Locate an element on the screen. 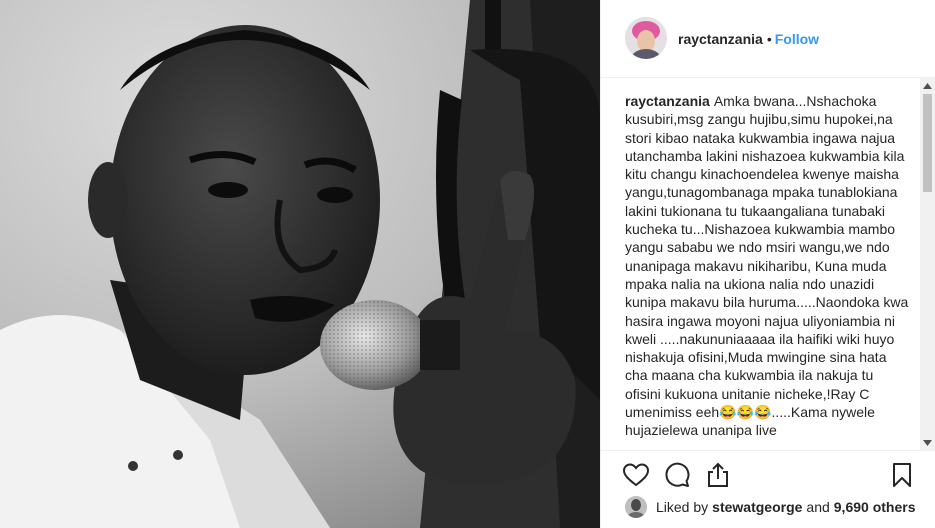 The image size is (935, 528). comment-icon is located at coordinates (677, 475).